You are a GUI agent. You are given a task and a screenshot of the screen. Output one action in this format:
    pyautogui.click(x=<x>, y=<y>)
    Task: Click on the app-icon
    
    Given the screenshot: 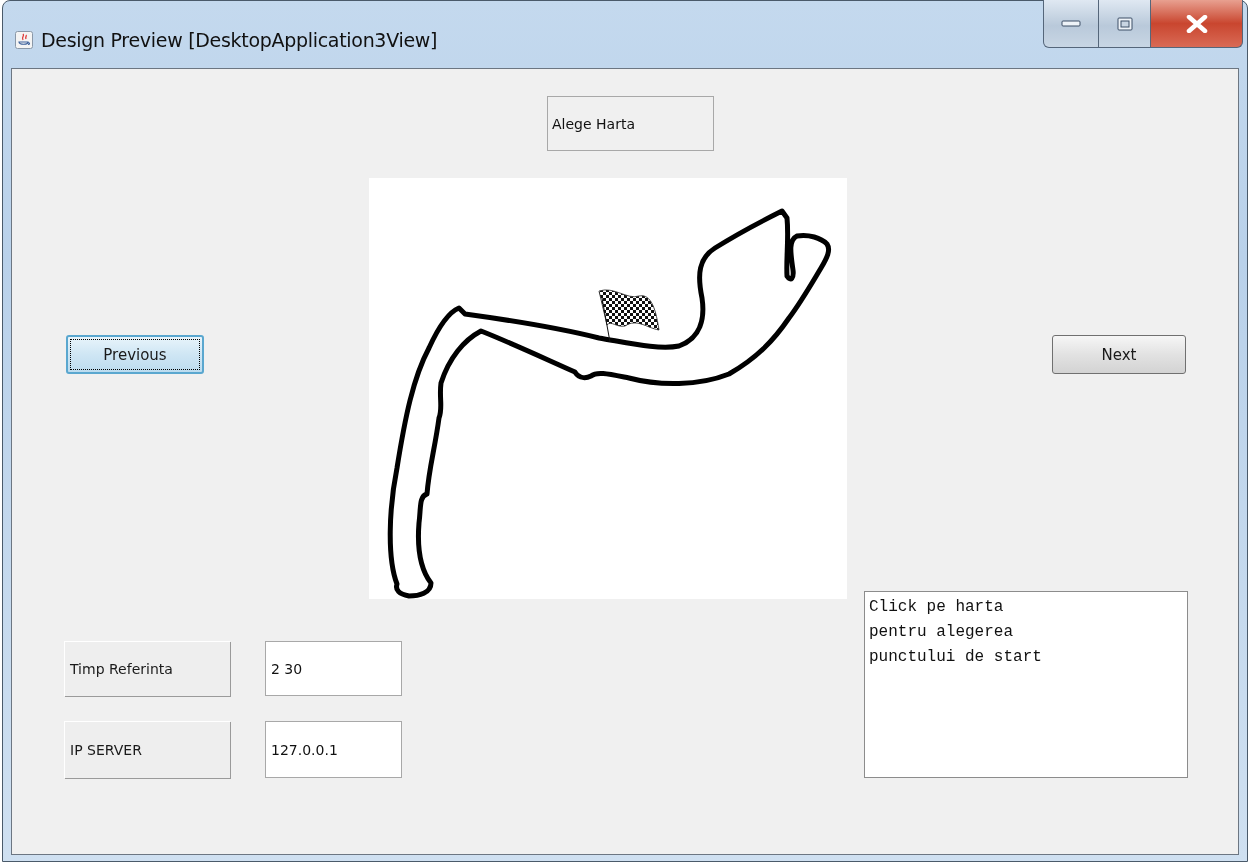 What is the action you would take?
    pyautogui.click(x=24, y=40)
    